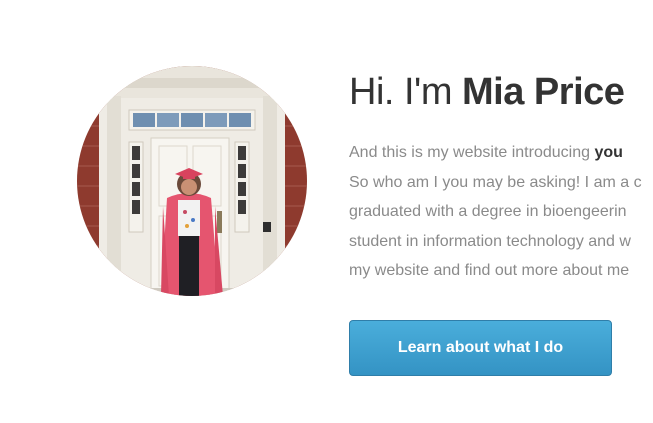 This screenshot has width=653, height=423. What do you see at coordinates (495, 182) in the screenshot?
I see `intro-line-text: So who am I you may be asking! I am a c` at bounding box center [495, 182].